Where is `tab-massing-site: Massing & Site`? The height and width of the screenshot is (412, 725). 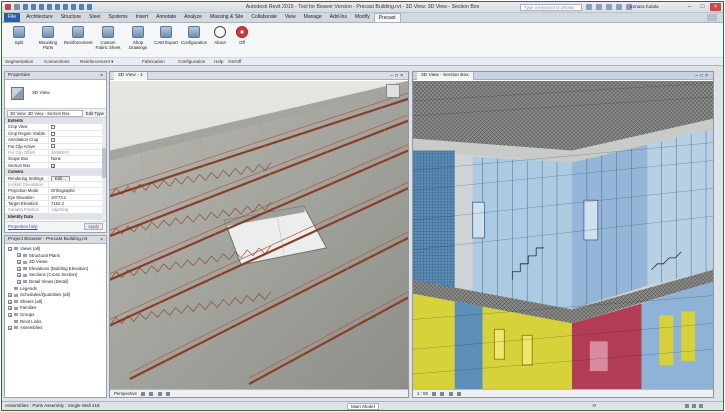
tab-massing-site: Massing & Site is located at coordinates (226, 17).